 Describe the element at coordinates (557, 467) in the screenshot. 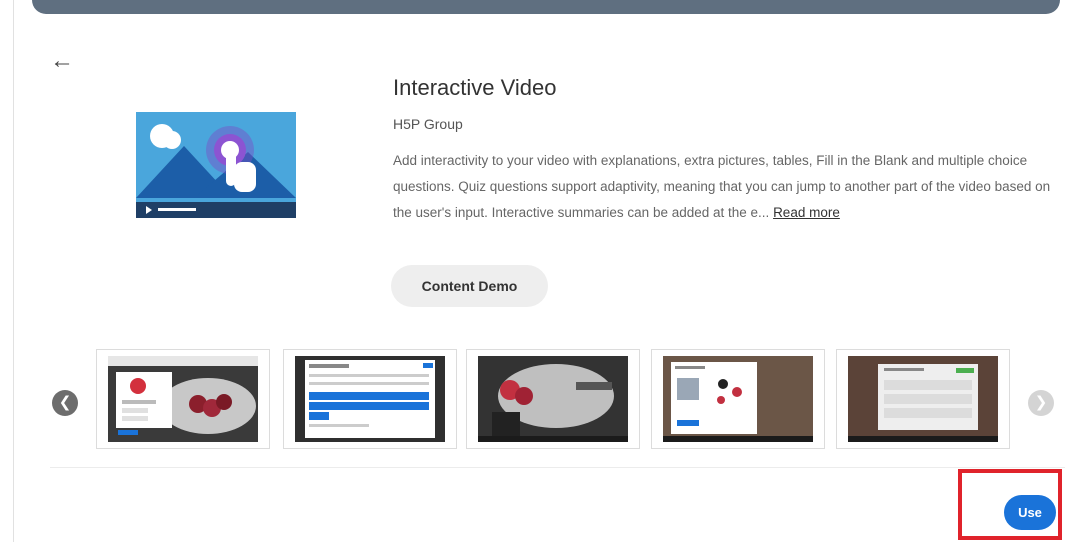

I see `footer-divider` at that location.